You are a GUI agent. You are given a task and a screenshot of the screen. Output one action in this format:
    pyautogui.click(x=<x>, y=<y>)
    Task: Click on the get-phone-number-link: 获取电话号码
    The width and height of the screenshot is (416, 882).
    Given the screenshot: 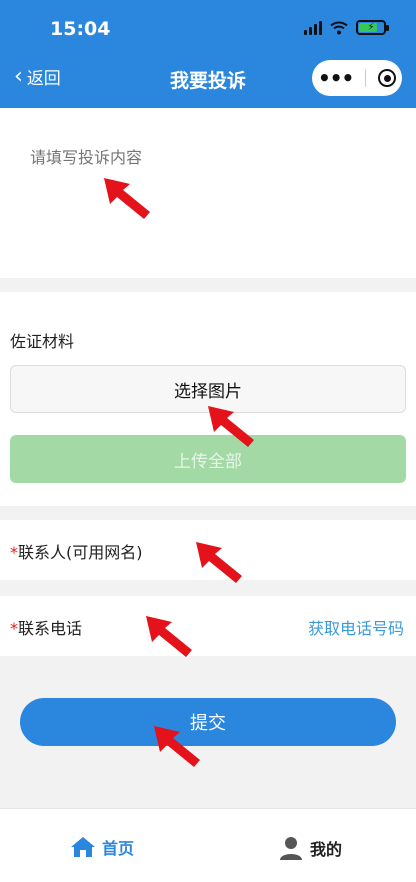 What is the action you would take?
    pyautogui.click(x=356, y=627)
    